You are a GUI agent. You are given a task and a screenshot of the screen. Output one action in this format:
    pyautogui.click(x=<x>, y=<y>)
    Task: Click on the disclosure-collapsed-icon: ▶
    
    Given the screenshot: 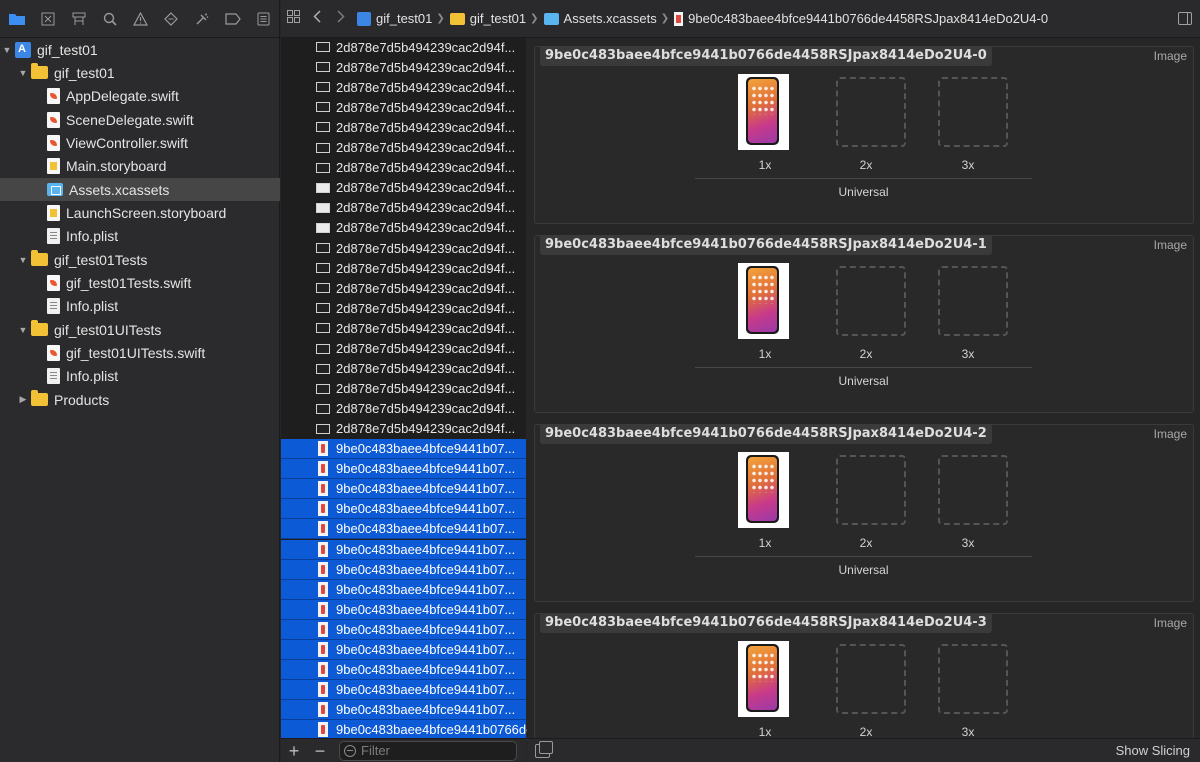 What is the action you would take?
    pyautogui.click(x=23, y=399)
    